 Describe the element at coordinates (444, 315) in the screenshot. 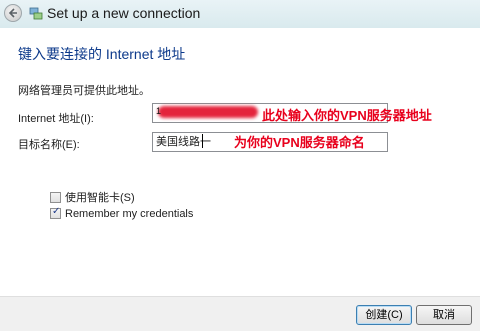

I see `cancel-button: 取消` at that location.